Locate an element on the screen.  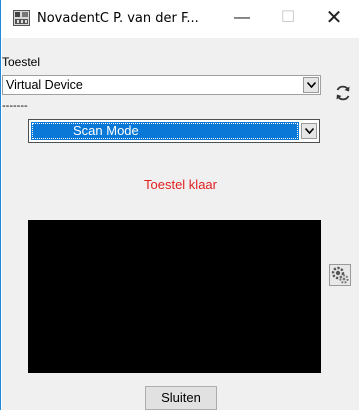
app-icon is located at coordinates (21, 18).